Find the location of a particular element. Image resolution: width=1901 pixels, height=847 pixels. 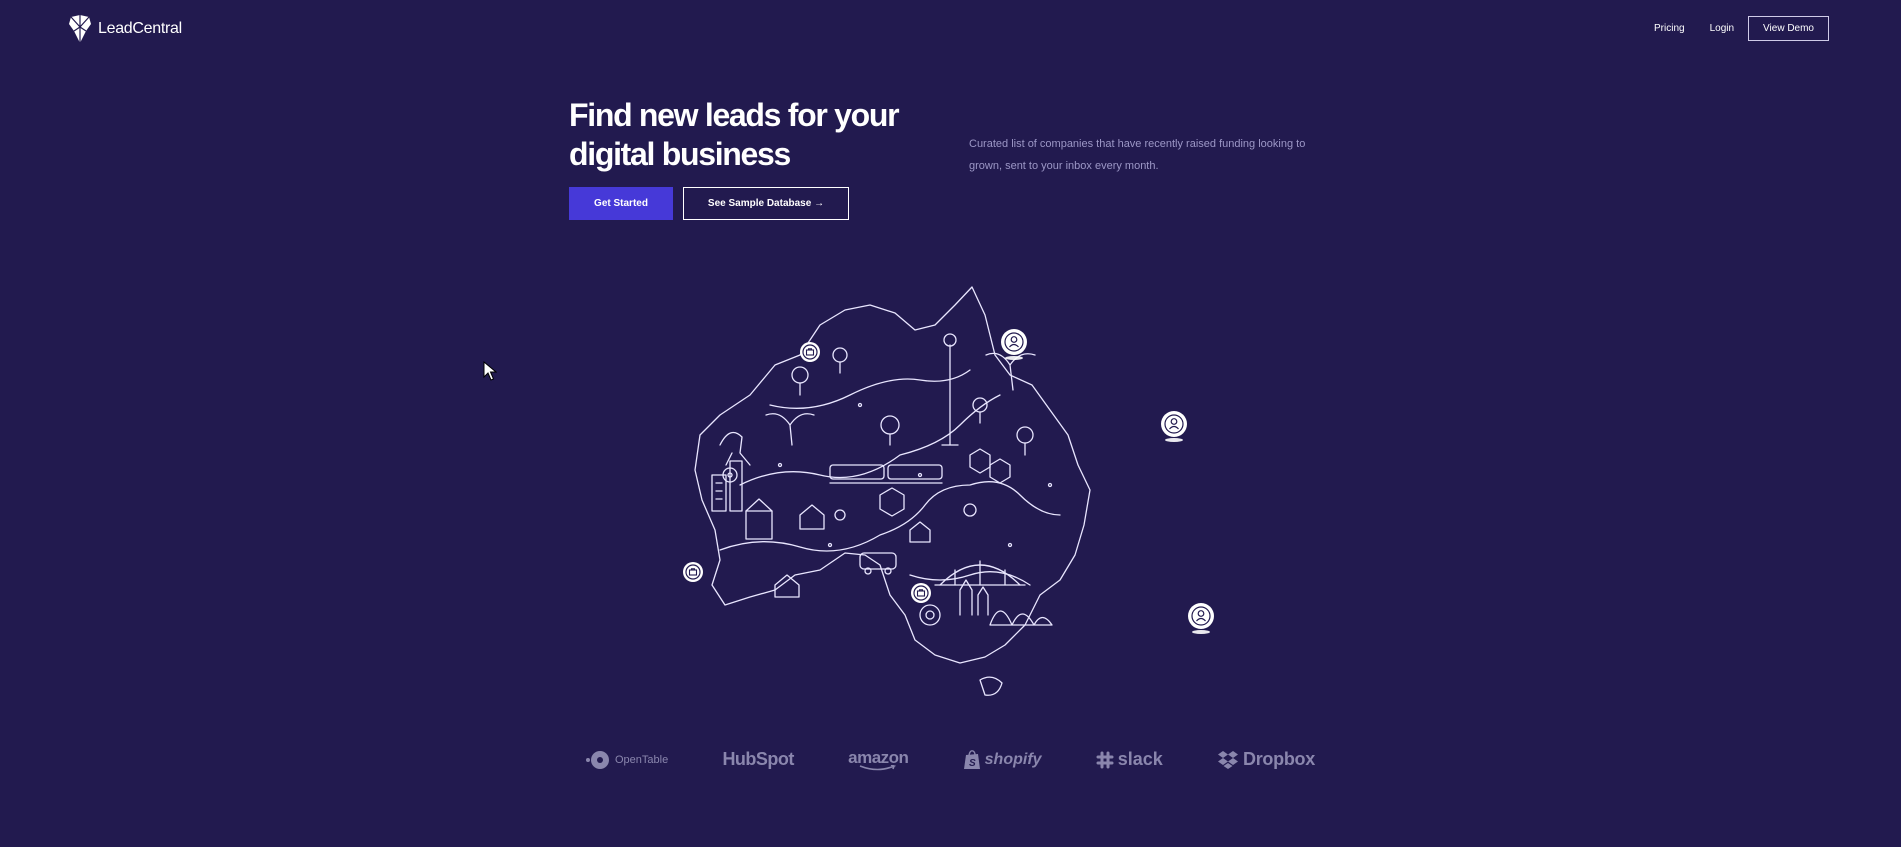

logo-hubspot: HubSpot is located at coordinates (758, 759).